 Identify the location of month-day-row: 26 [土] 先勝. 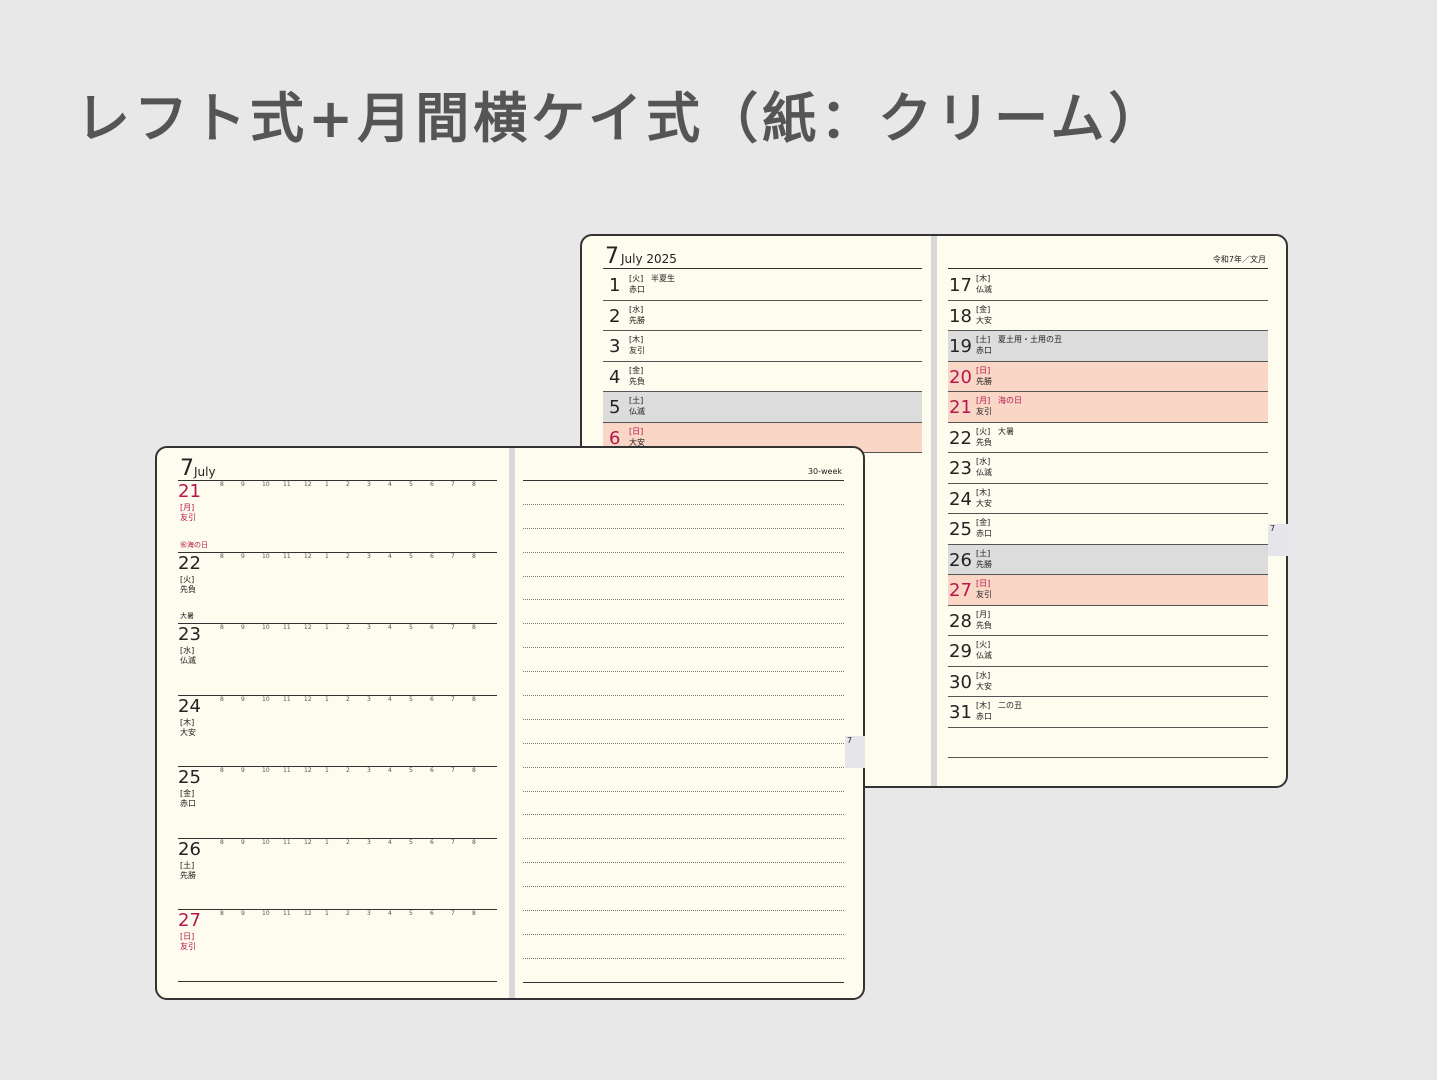
(1108, 559).